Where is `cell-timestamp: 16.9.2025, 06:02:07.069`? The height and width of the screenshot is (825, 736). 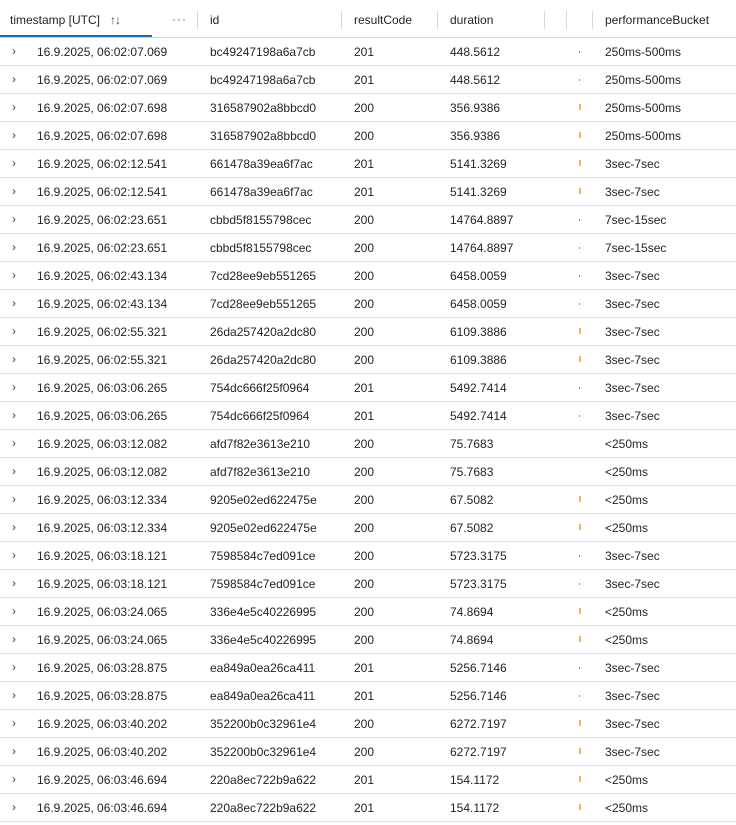
cell-timestamp: 16.9.2025, 06:02:07.069 is located at coordinates (102, 52).